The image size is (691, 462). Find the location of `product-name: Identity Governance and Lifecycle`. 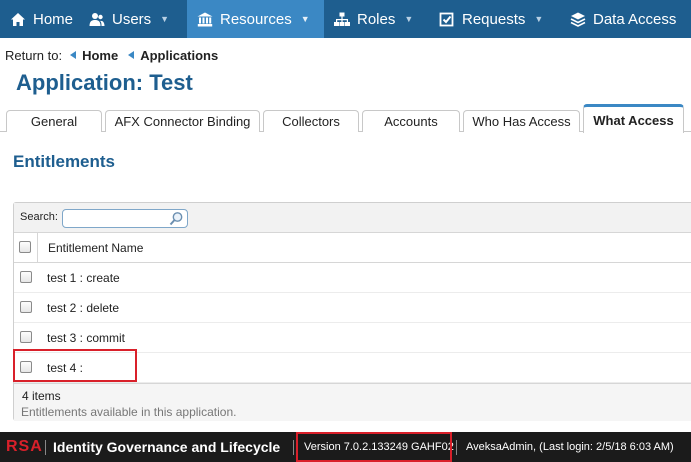

product-name: Identity Governance and Lifecycle is located at coordinates (167, 447).